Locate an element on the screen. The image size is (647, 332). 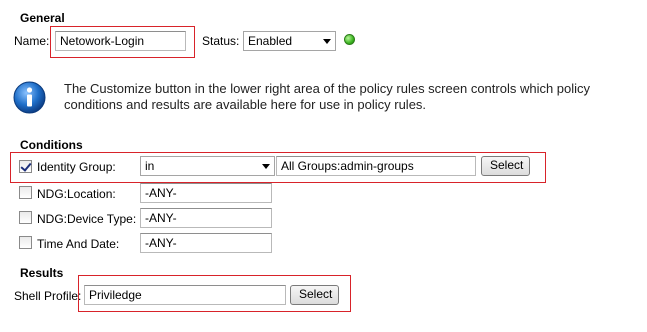
ndg-location-input: -ANY- is located at coordinates (206, 193).